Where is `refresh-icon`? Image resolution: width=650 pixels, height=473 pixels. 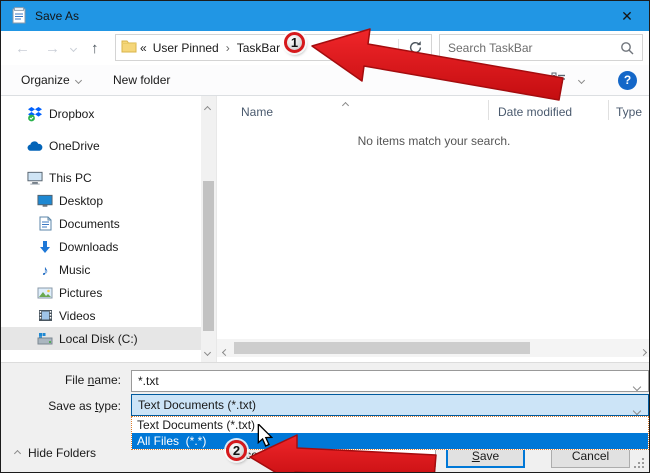 refresh-icon is located at coordinates (415, 49).